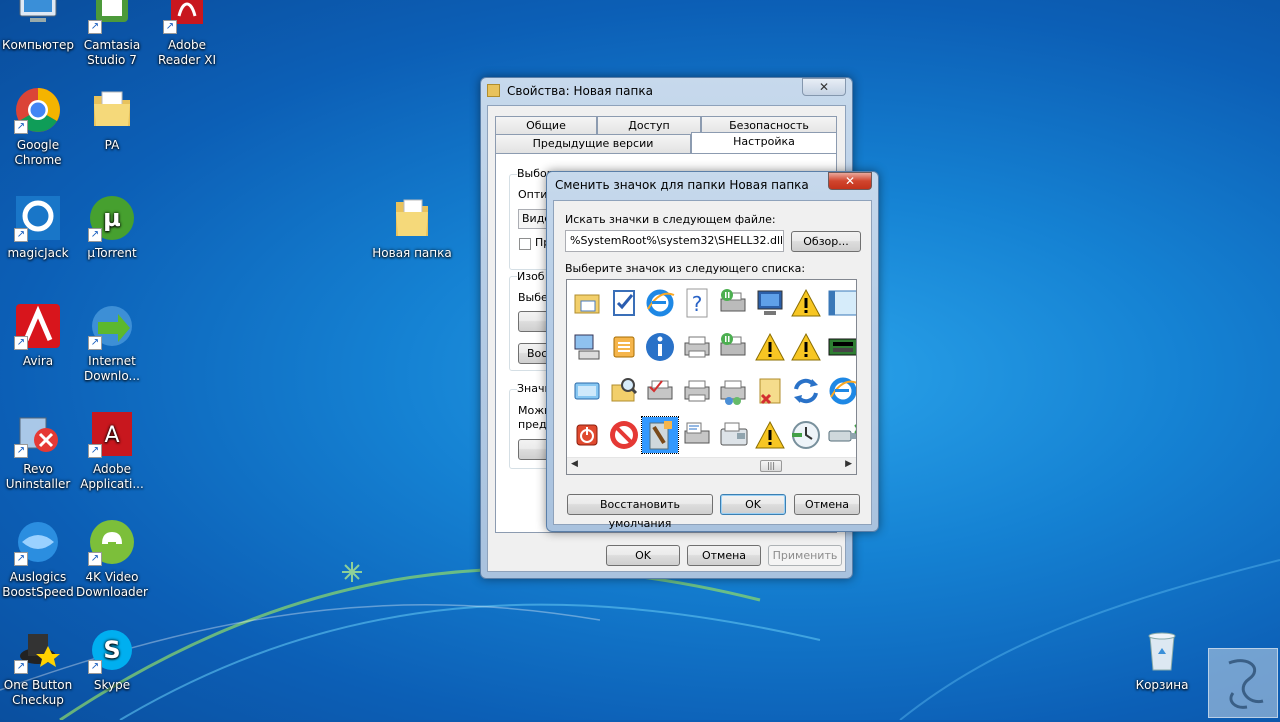  I want to click on desktop-icon-label: µTorrent, so click(112, 253).